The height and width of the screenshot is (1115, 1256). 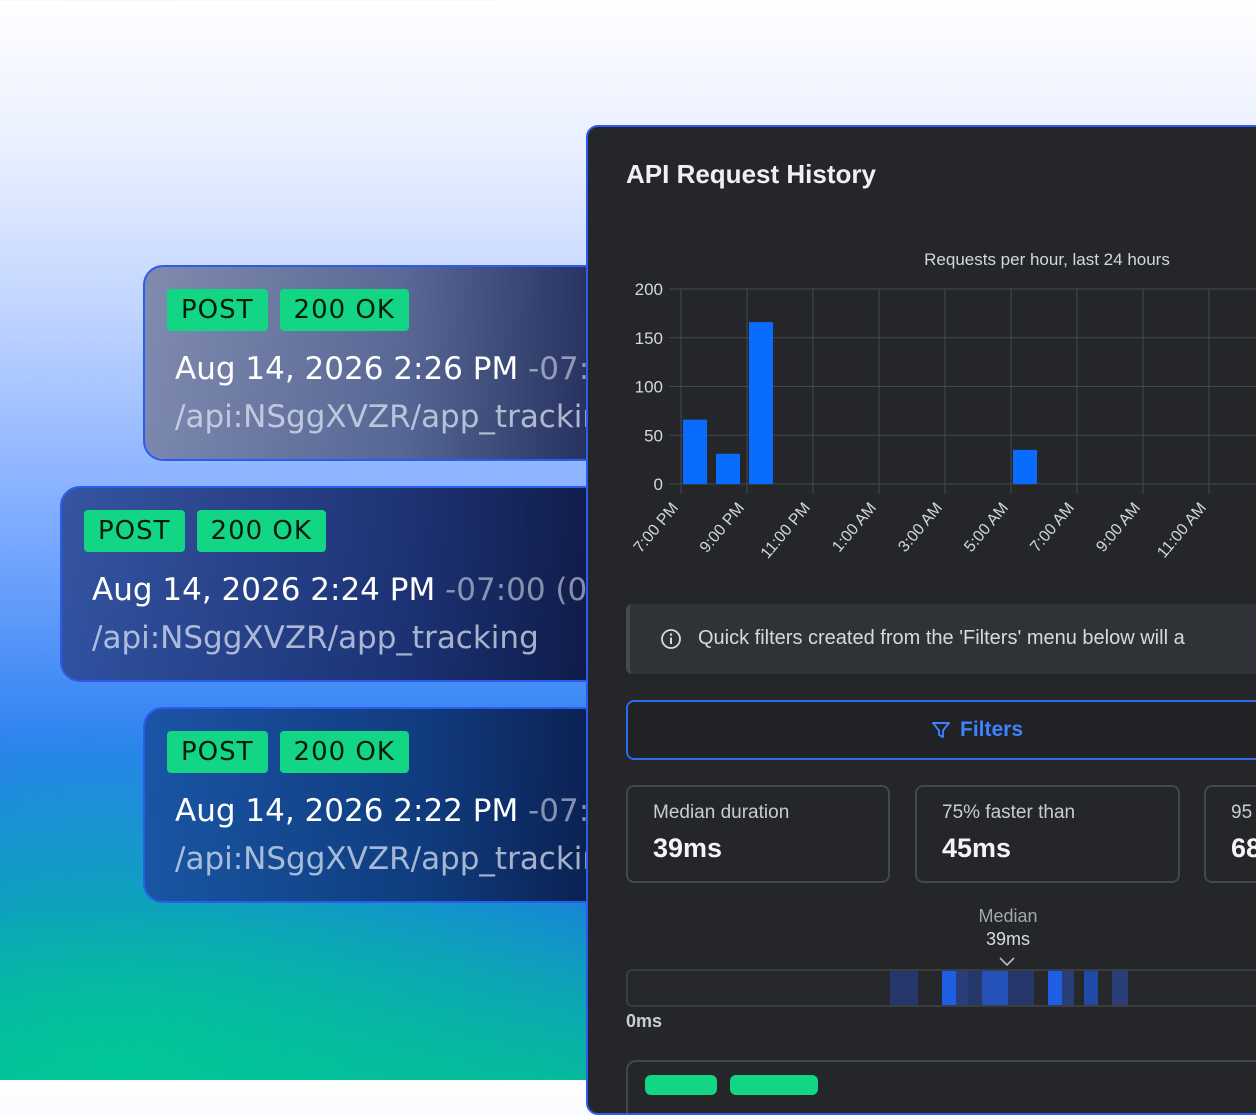 I want to click on stat-card-p75: 75% faster than 45ms, so click(x=1047, y=834).